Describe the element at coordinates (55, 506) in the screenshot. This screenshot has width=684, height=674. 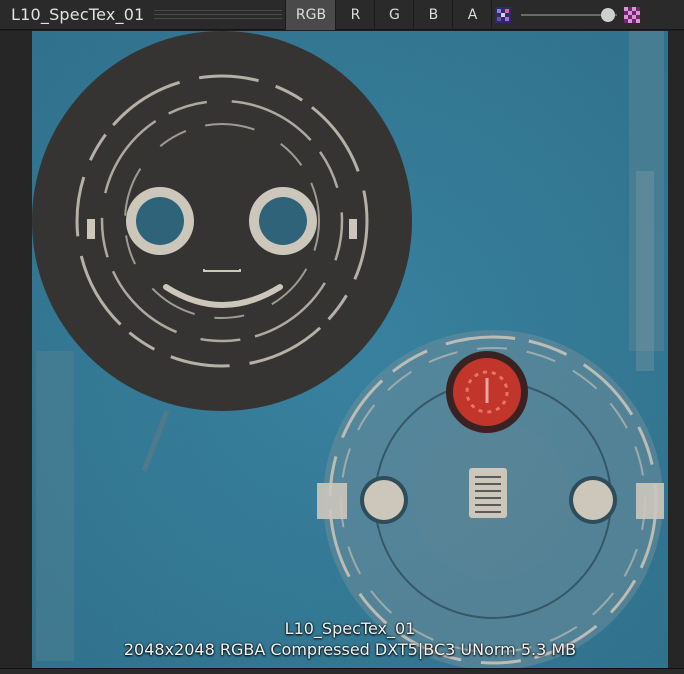
I see `left-strip` at that location.